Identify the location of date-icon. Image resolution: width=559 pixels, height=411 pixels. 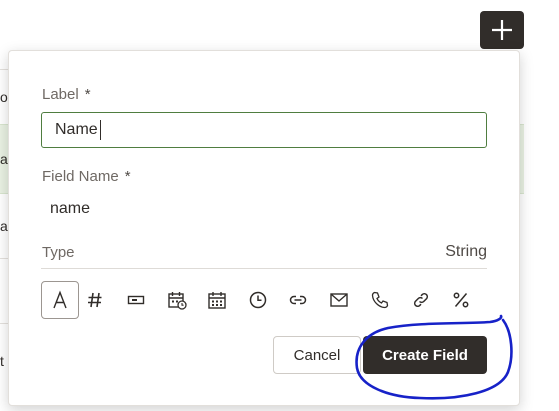
(217, 300).